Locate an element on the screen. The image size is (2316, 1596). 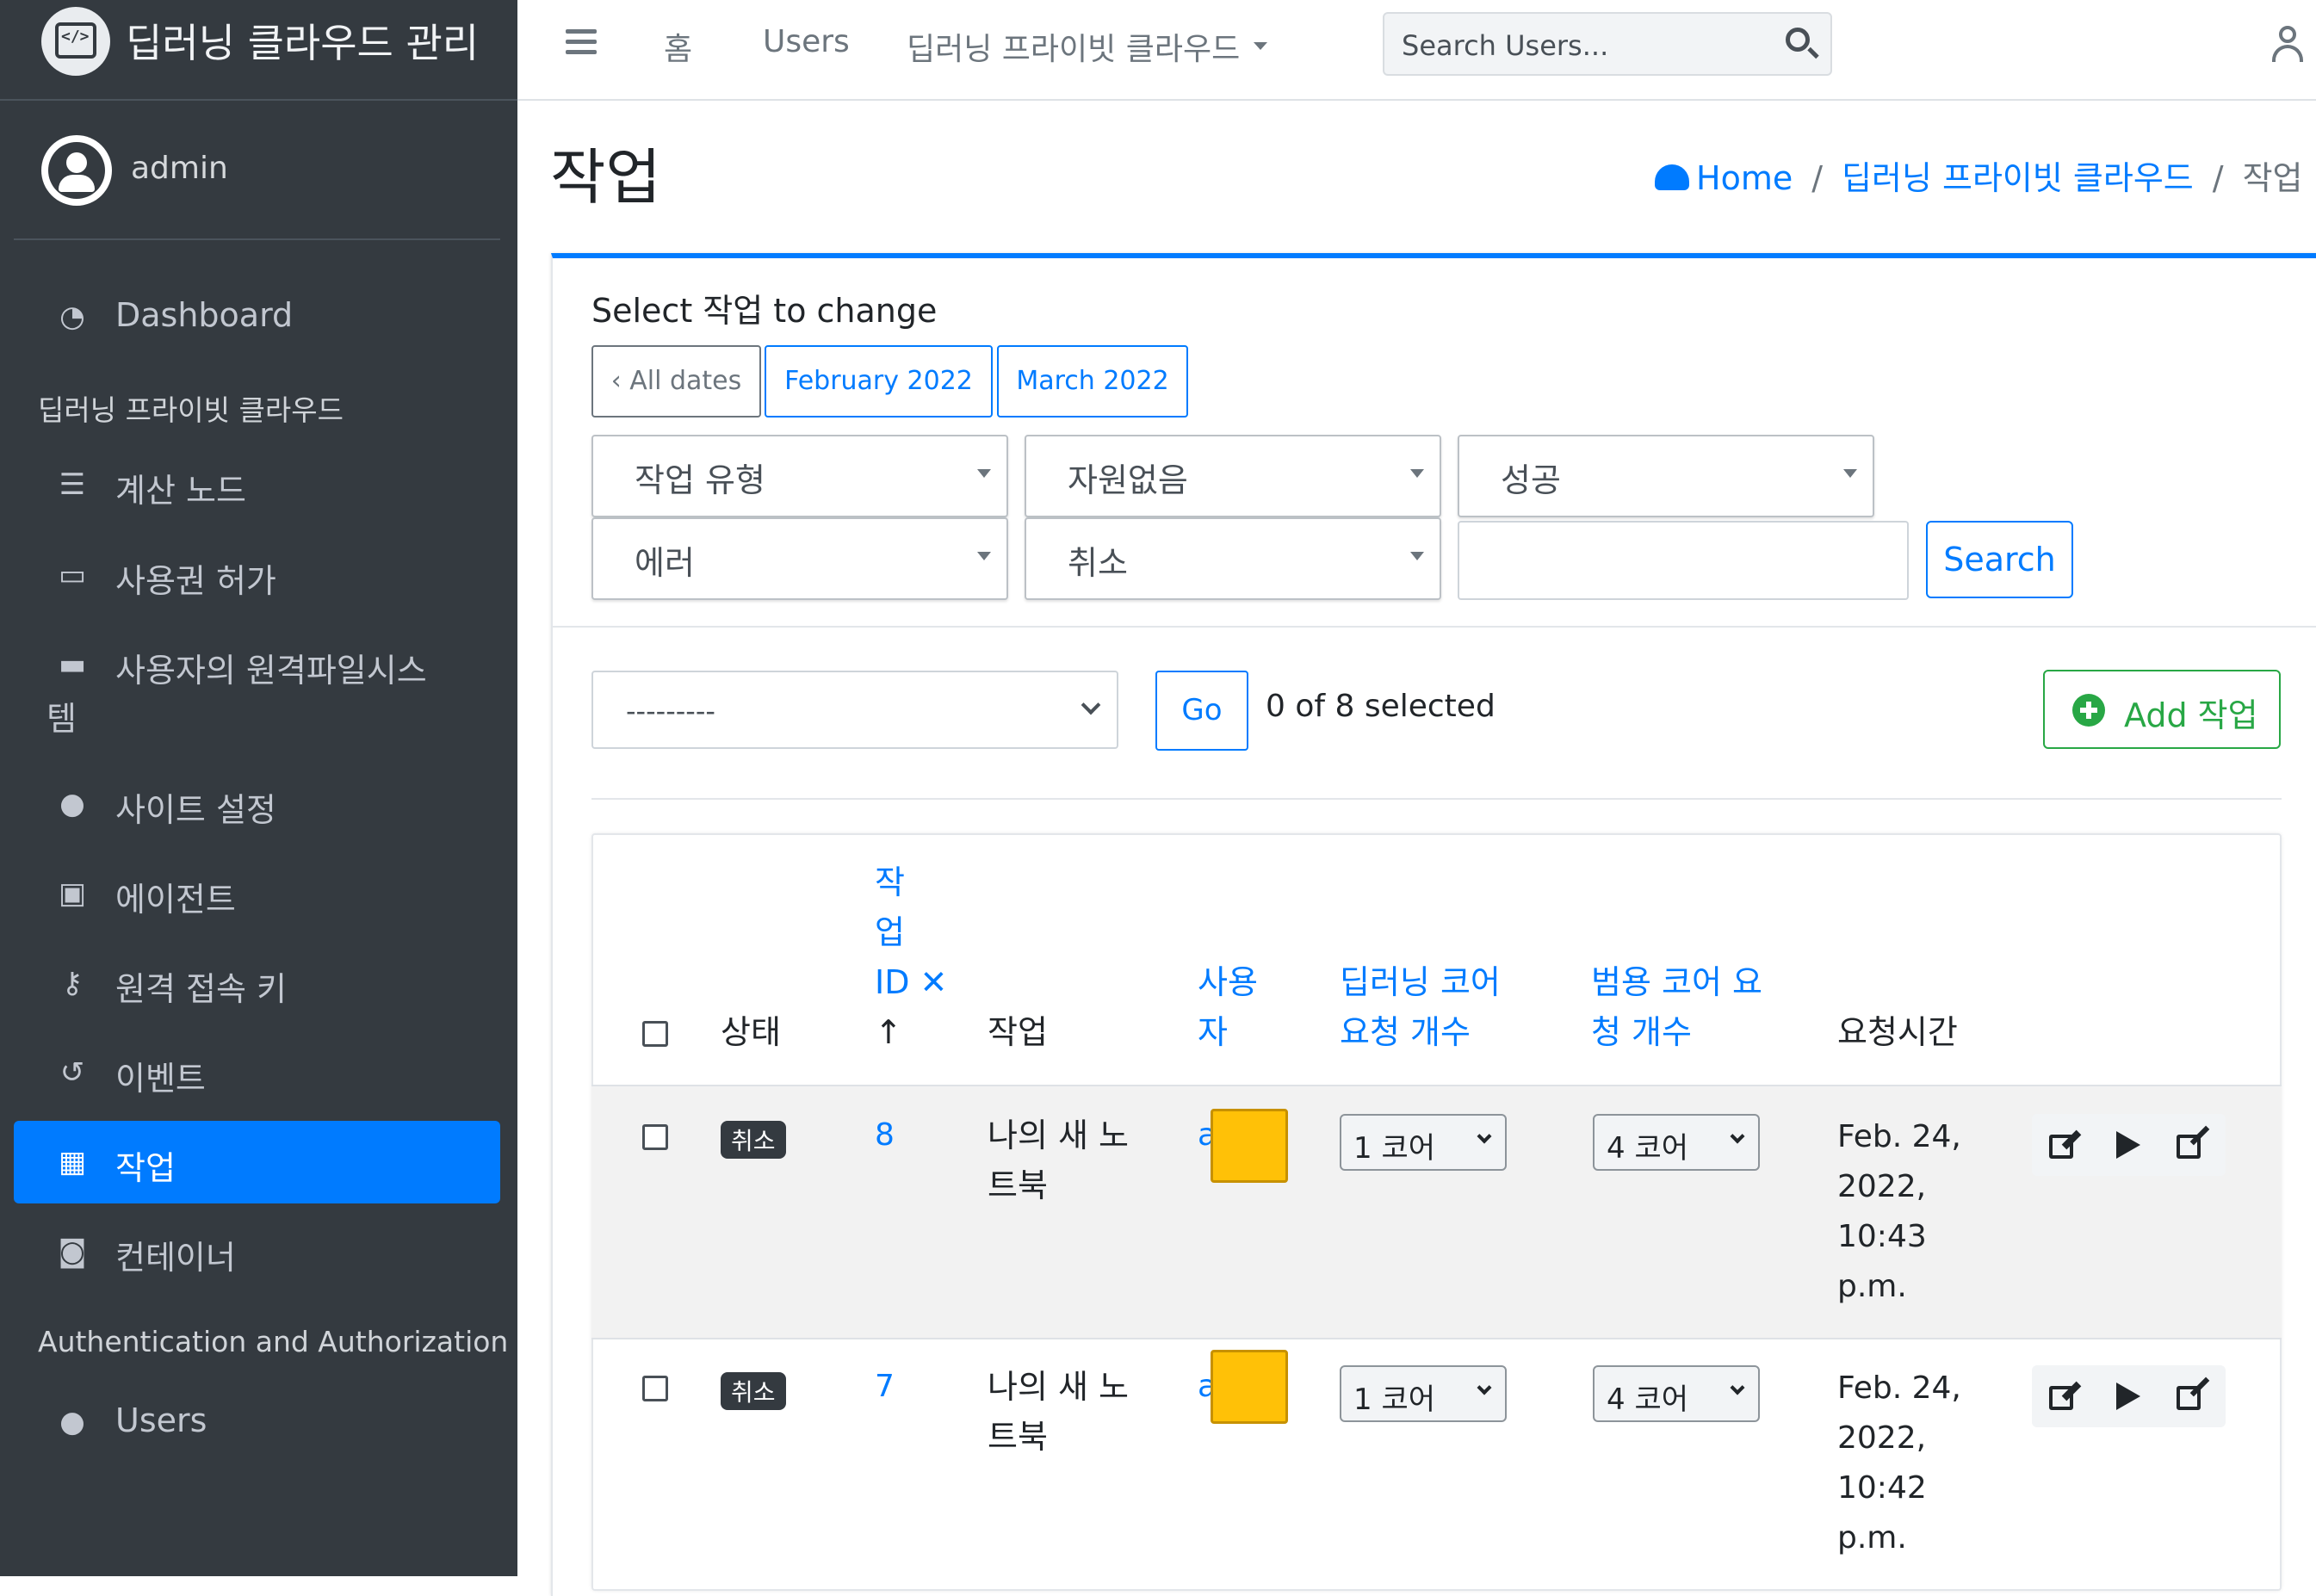
circle-icon: ● is located at coordinates (72, 804).